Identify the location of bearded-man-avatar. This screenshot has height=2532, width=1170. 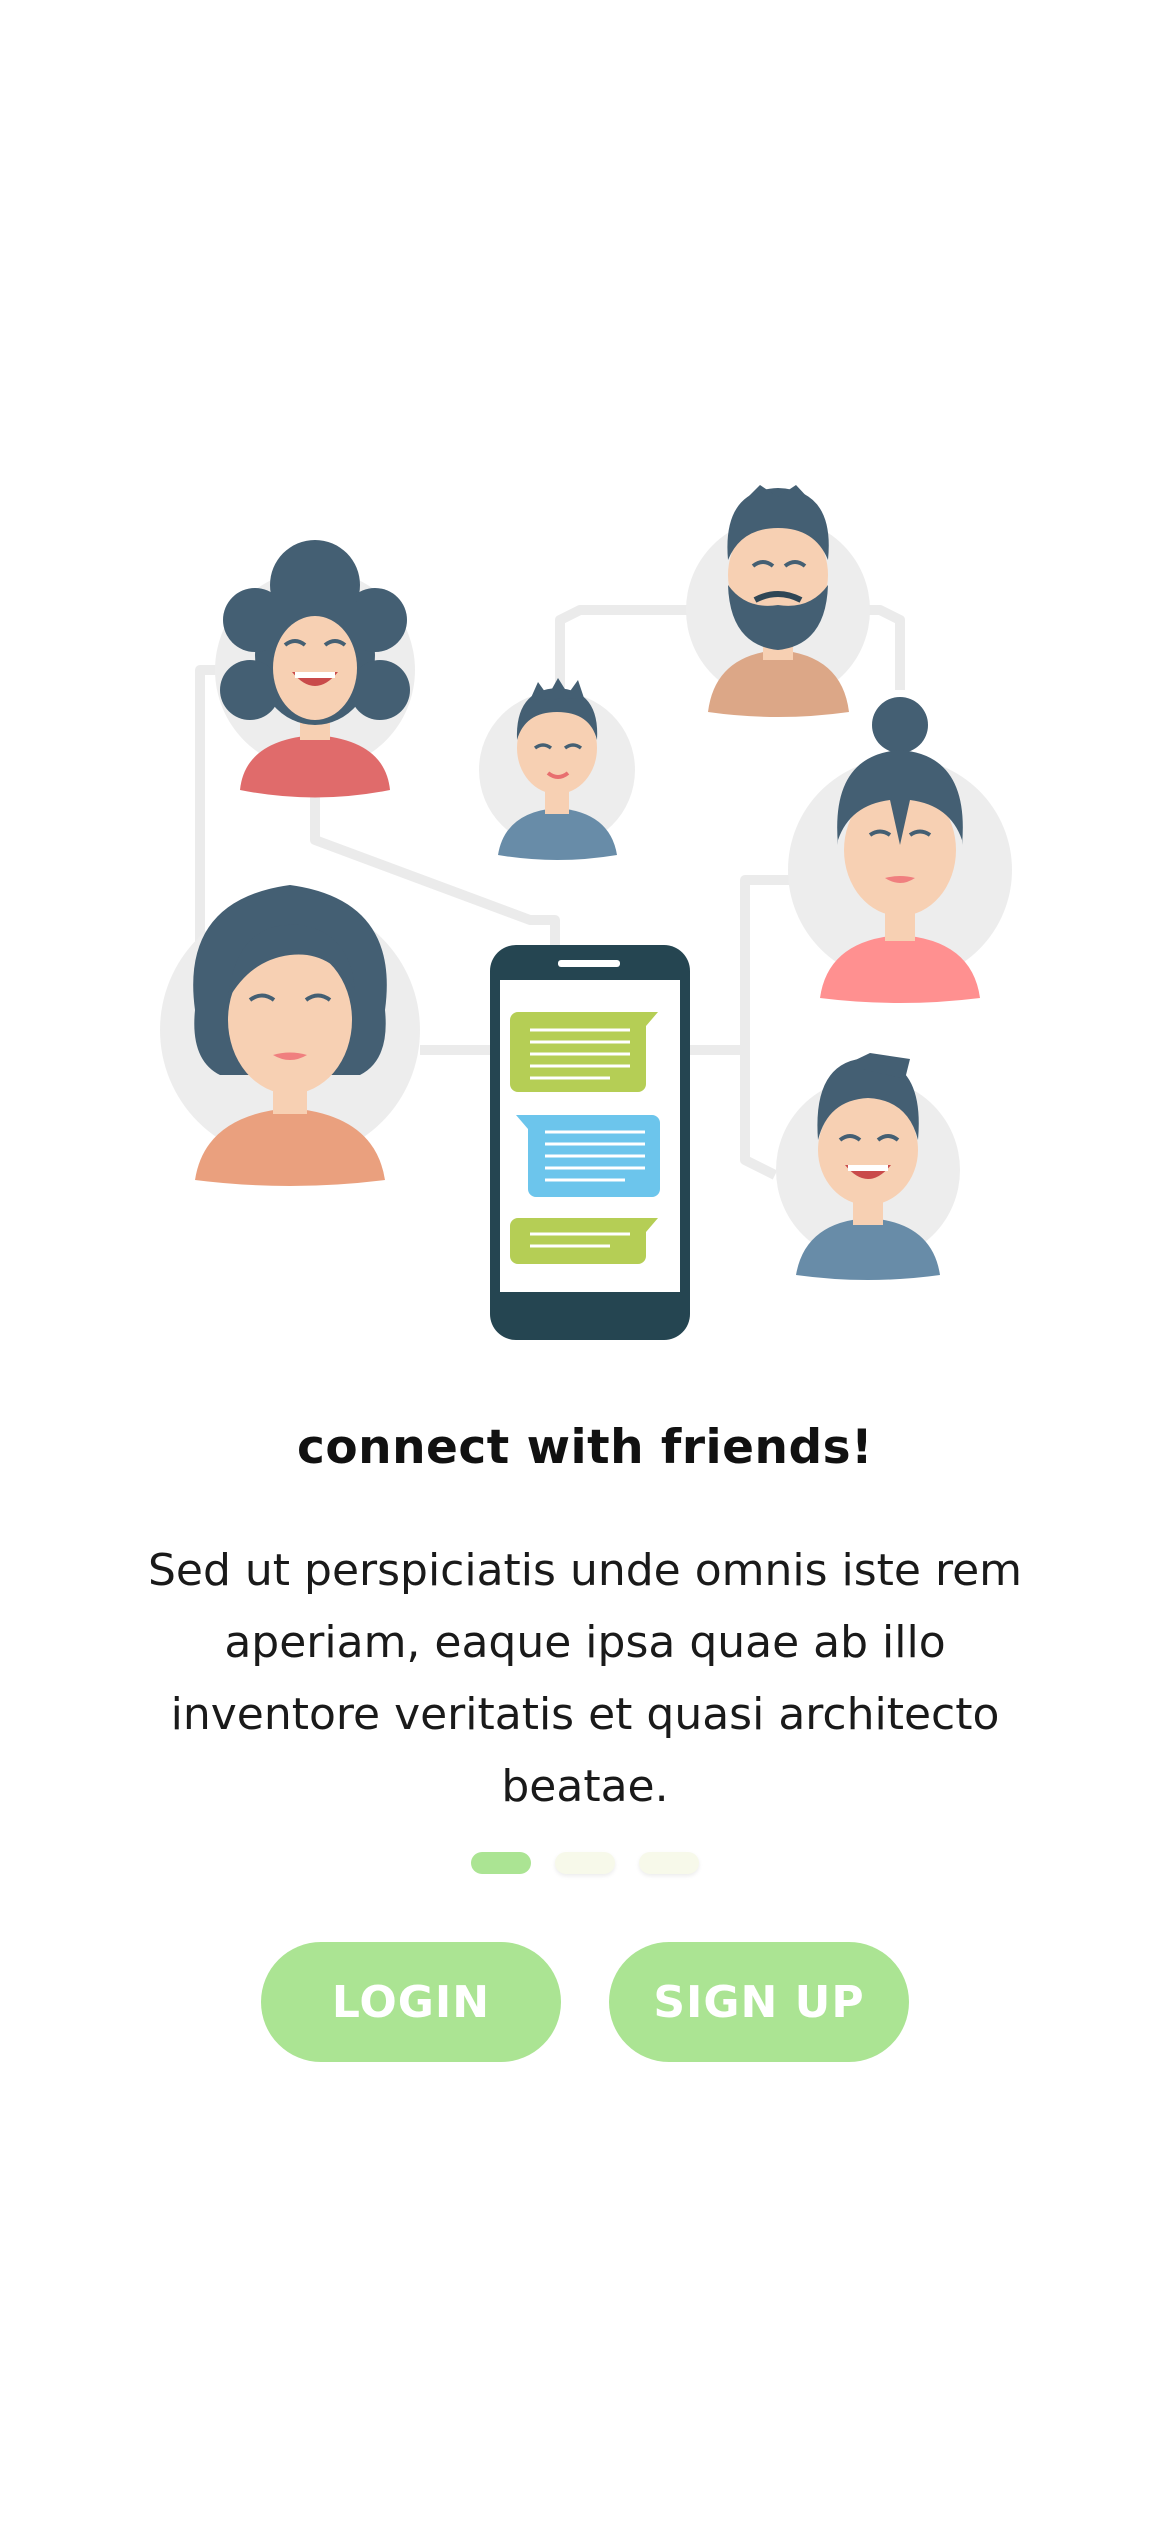
(778, 601).